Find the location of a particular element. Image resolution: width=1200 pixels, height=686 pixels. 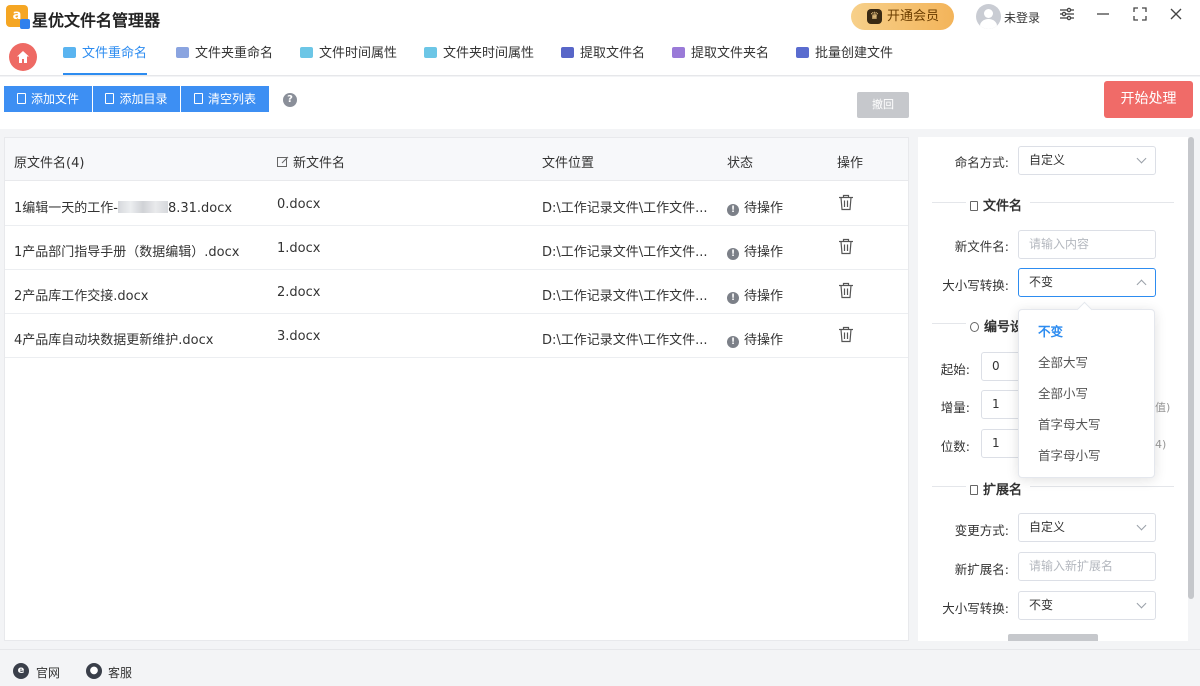

vip-button: ♛ 开通会员 is located at coordinates (902, 16).